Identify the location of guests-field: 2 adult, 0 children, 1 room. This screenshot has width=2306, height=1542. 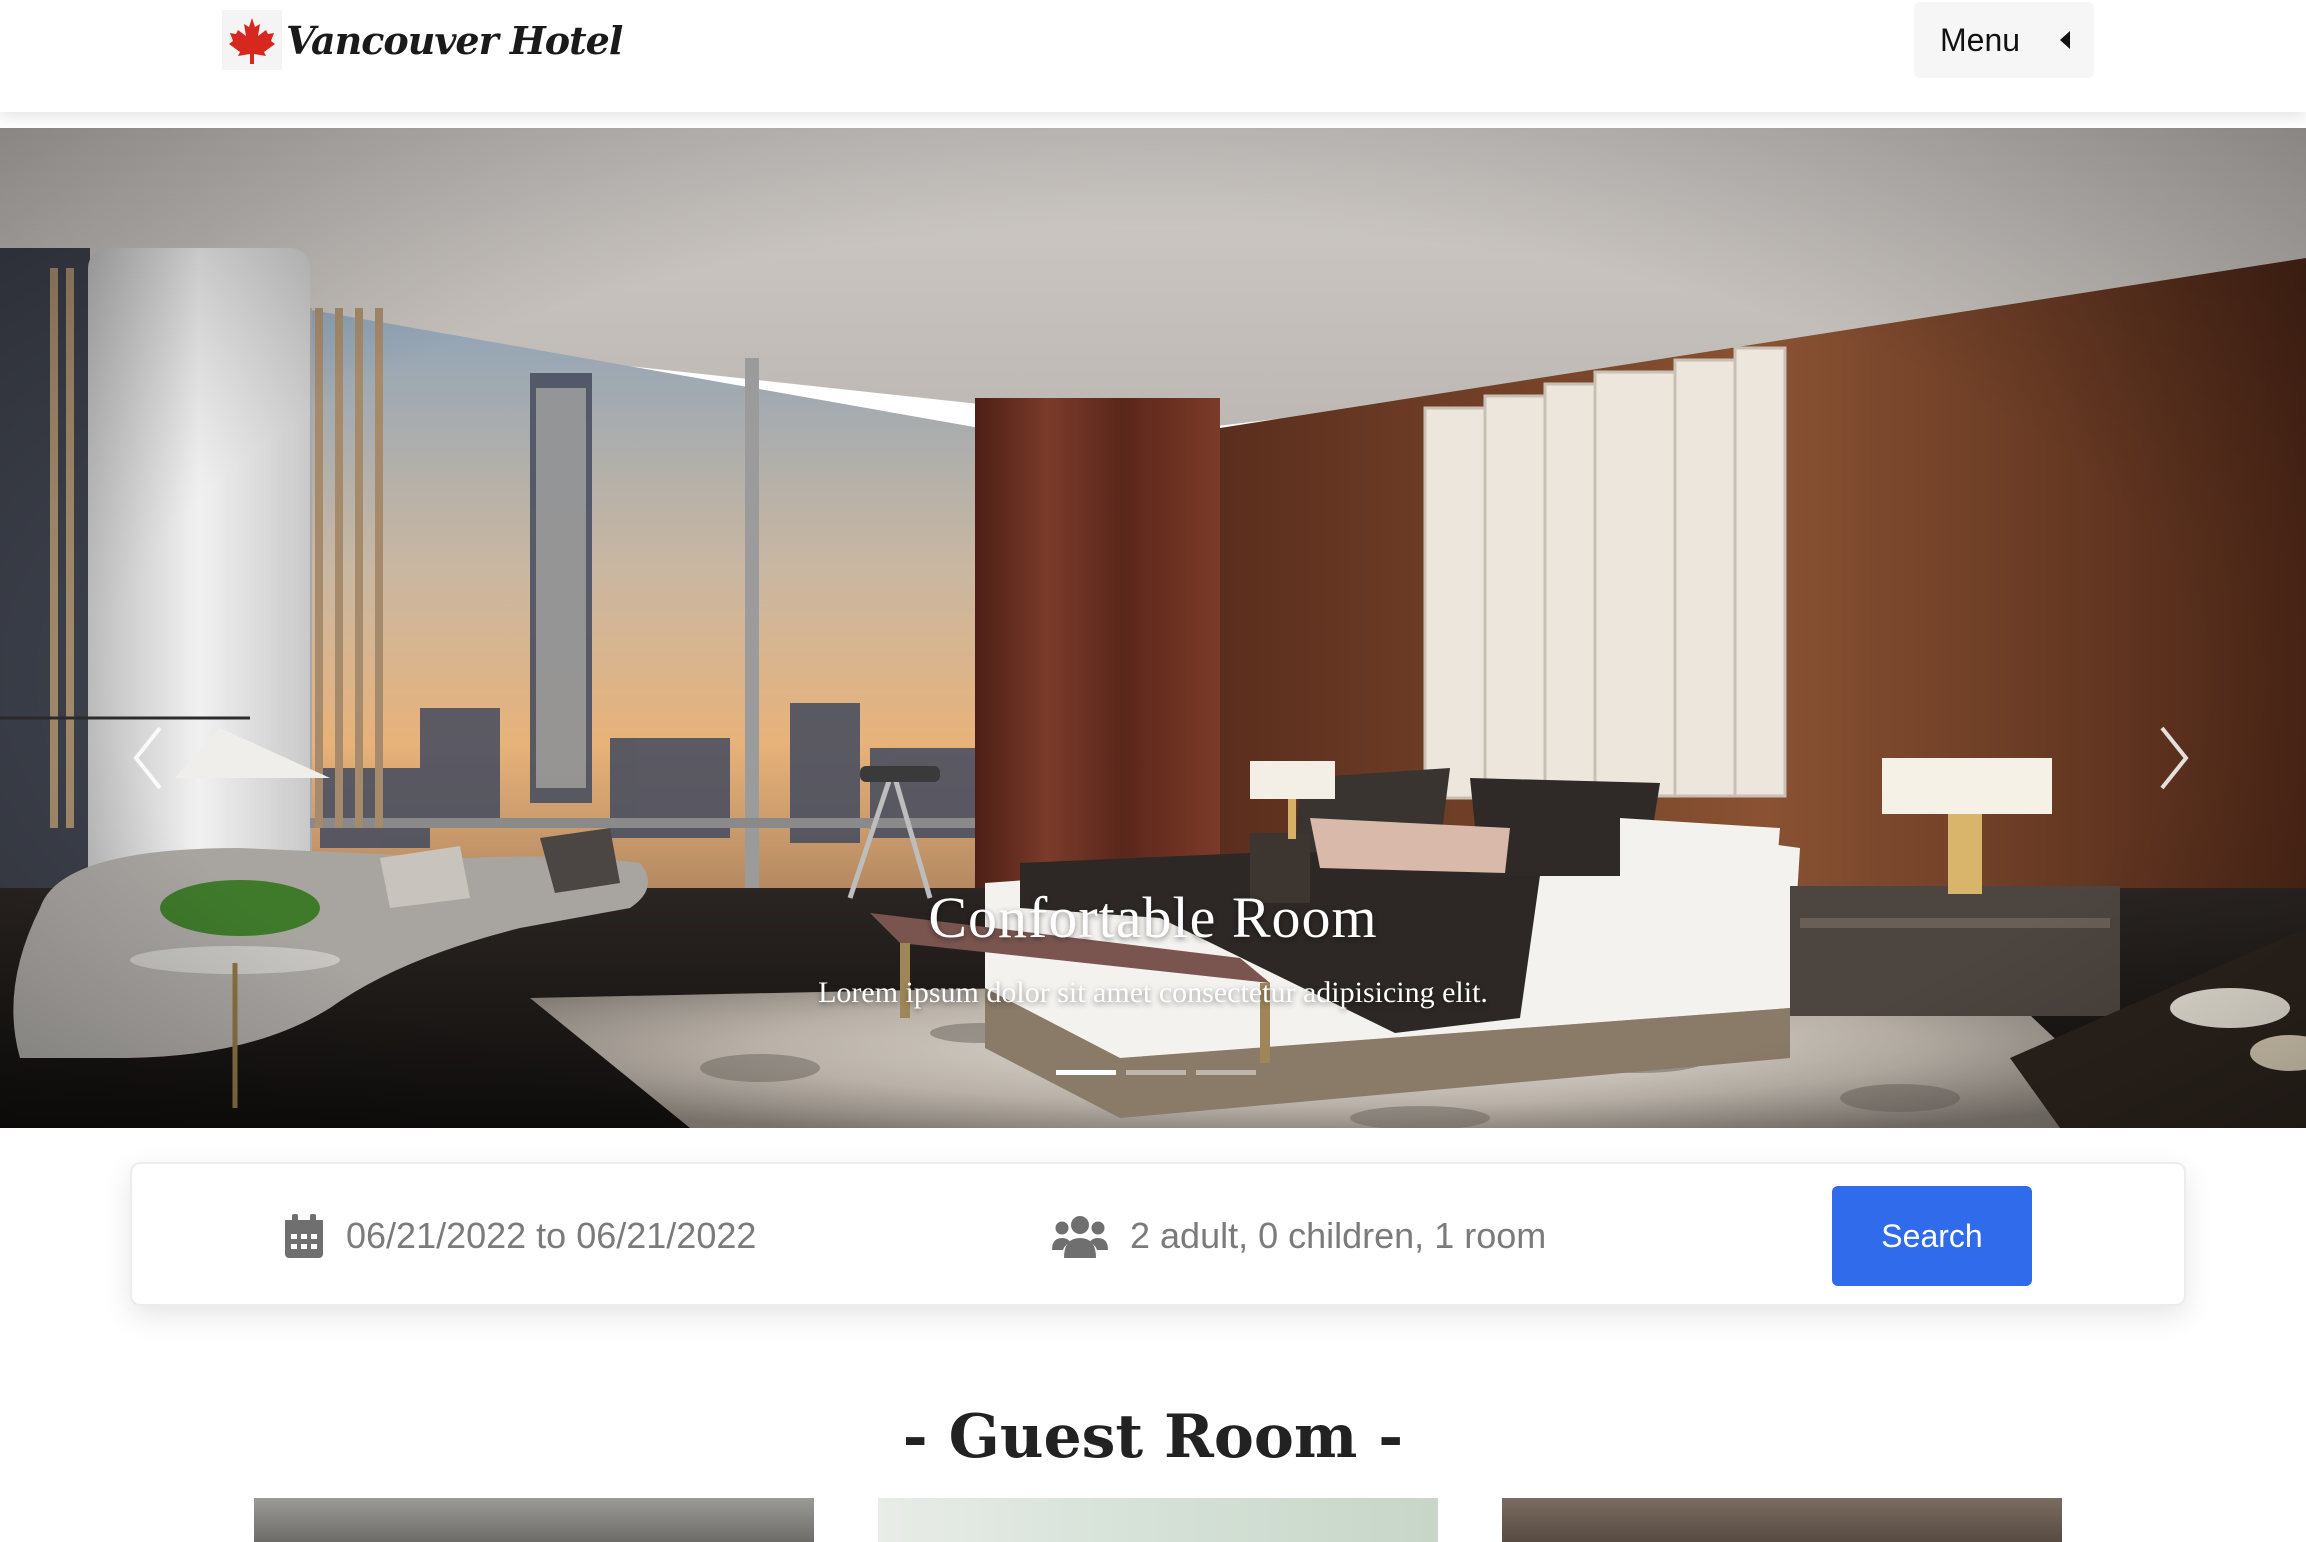
(1299, 1236).